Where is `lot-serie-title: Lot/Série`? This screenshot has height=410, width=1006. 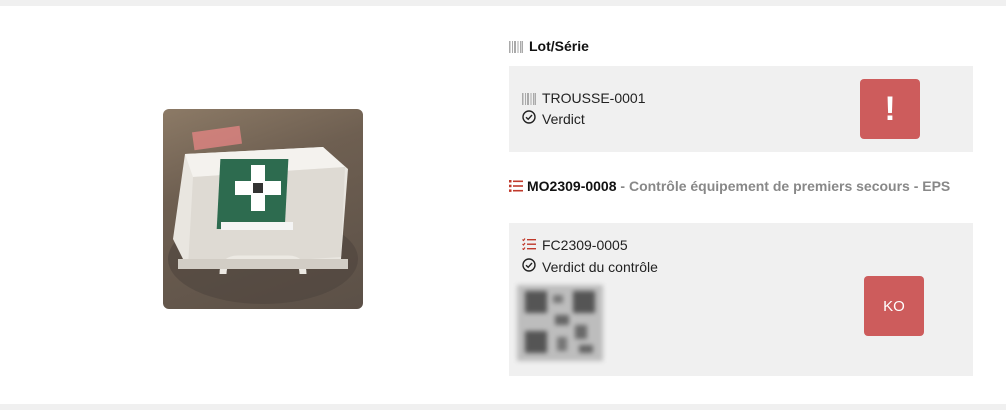 lot-serie-title: Lot/Série is located at coordinates (559, 46).